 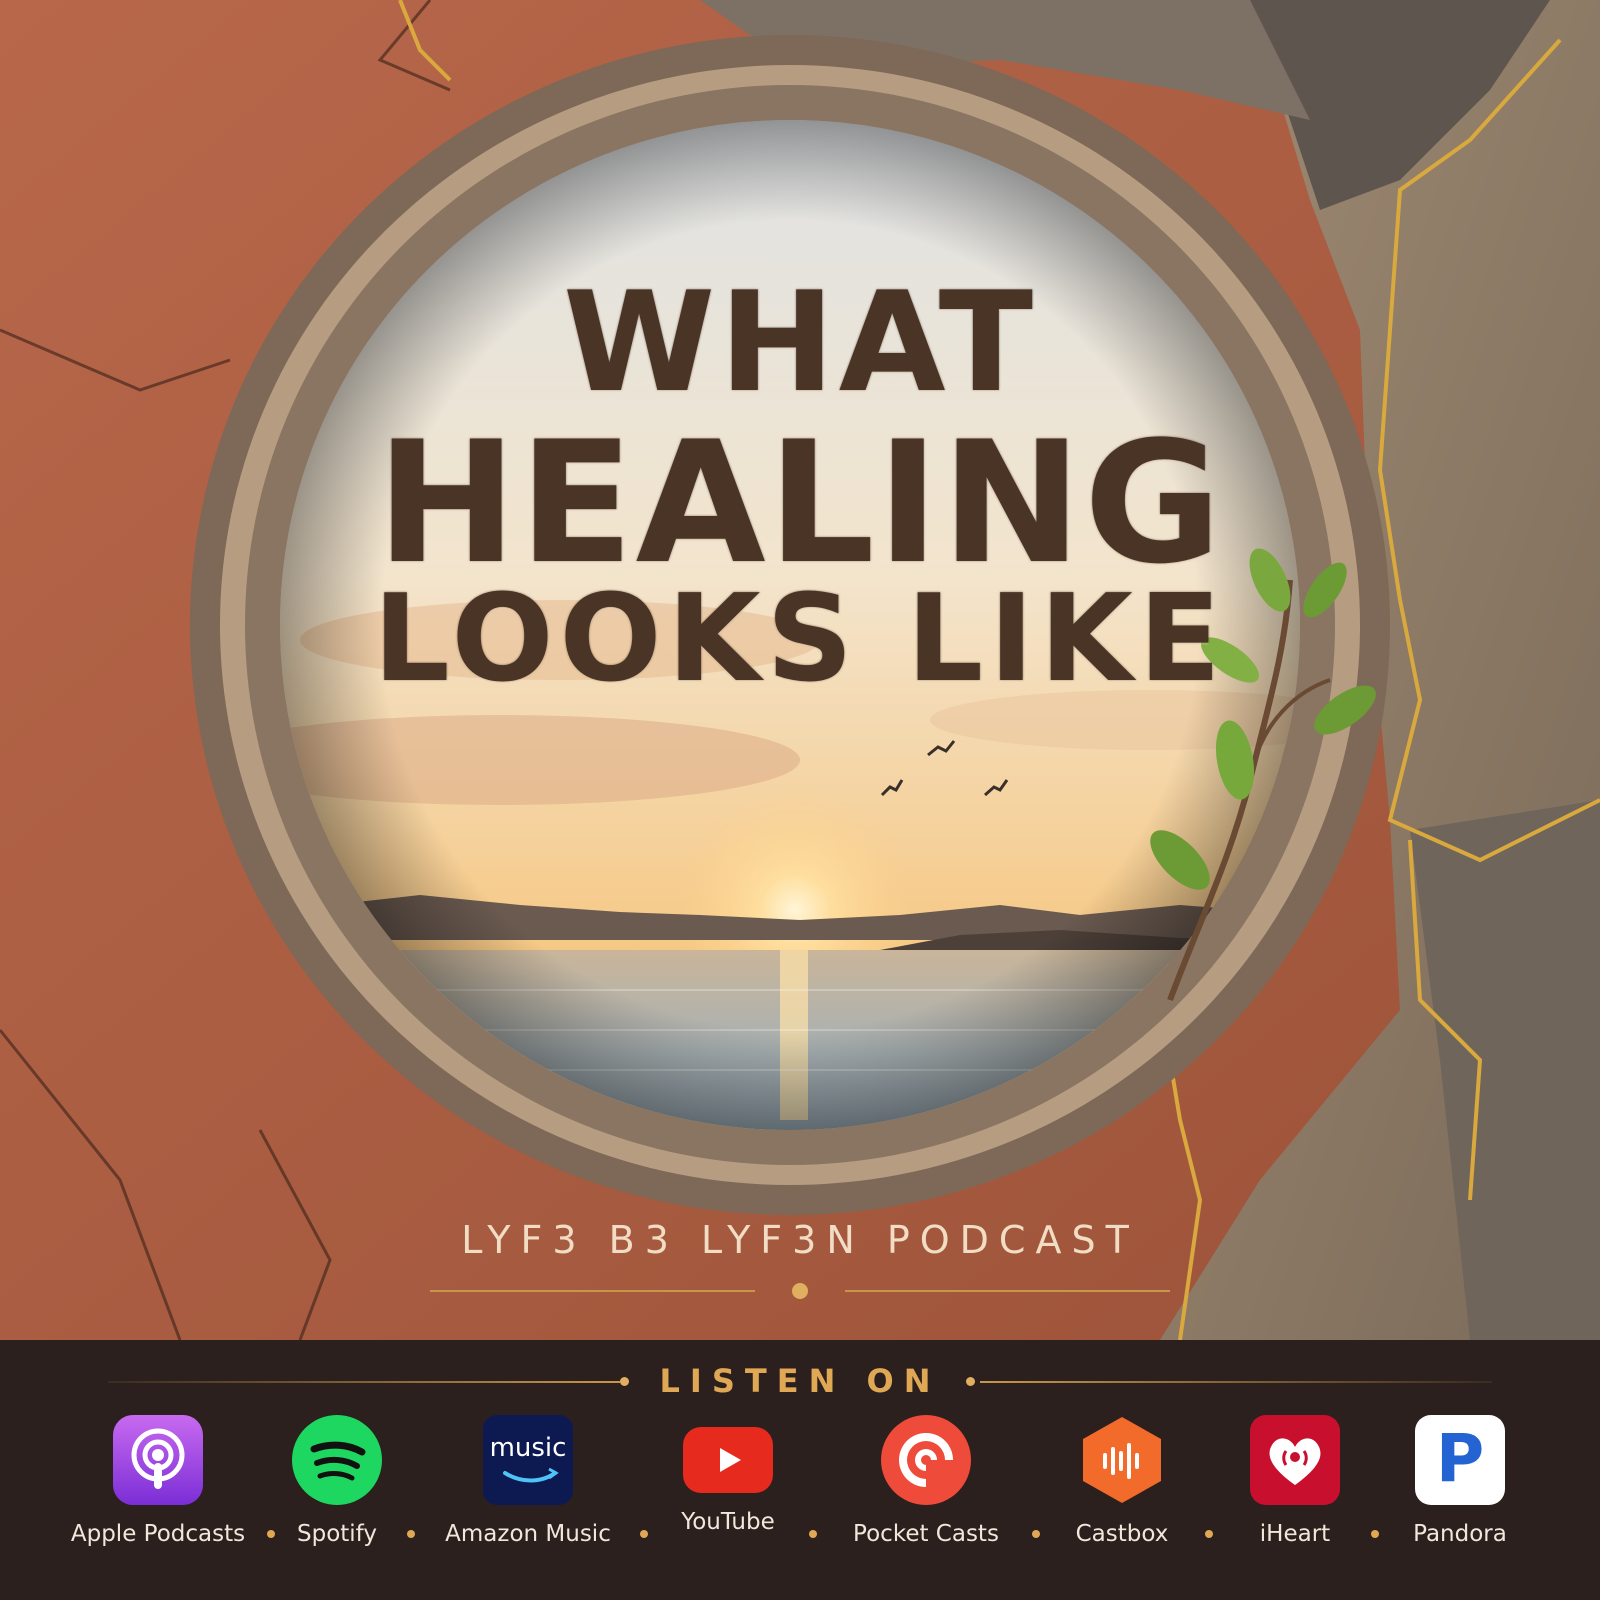 I want to click on platform-pandora: P Pandora, so click(x=1460, y=1481).